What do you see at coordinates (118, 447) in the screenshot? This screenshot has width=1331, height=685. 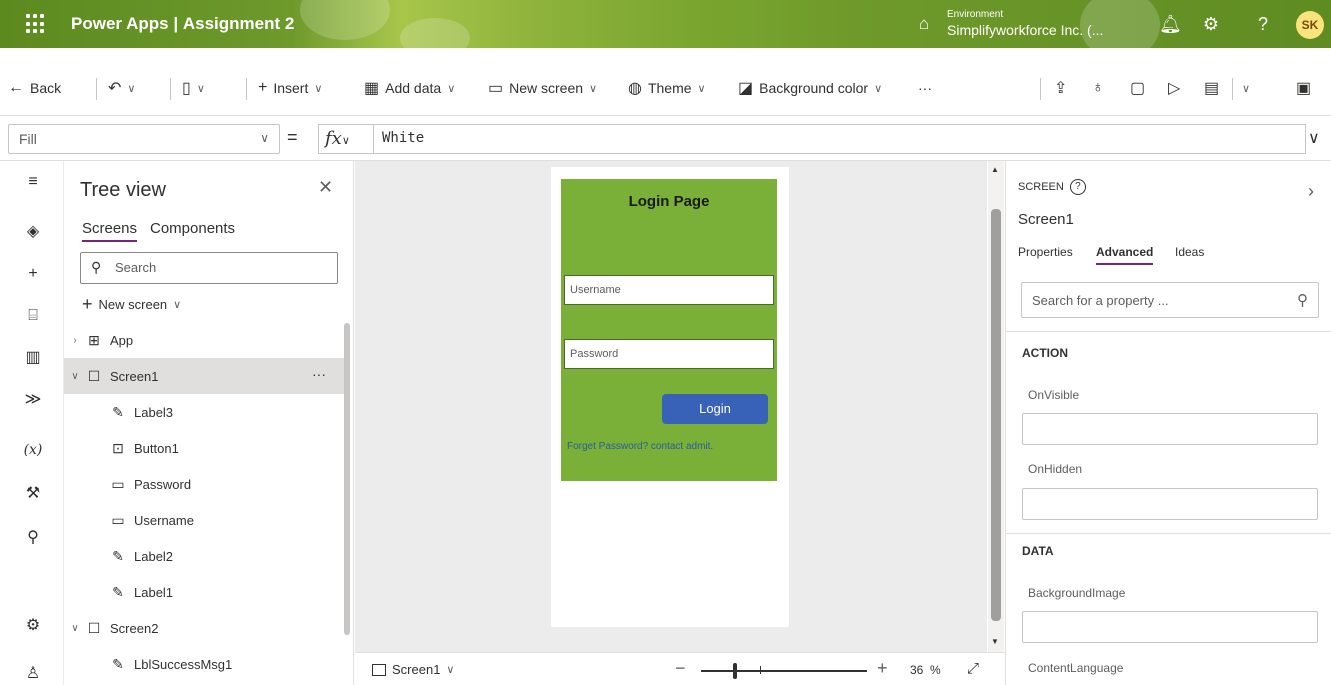 I see `button-icon: ⊡` at bounding box center [118, 447].